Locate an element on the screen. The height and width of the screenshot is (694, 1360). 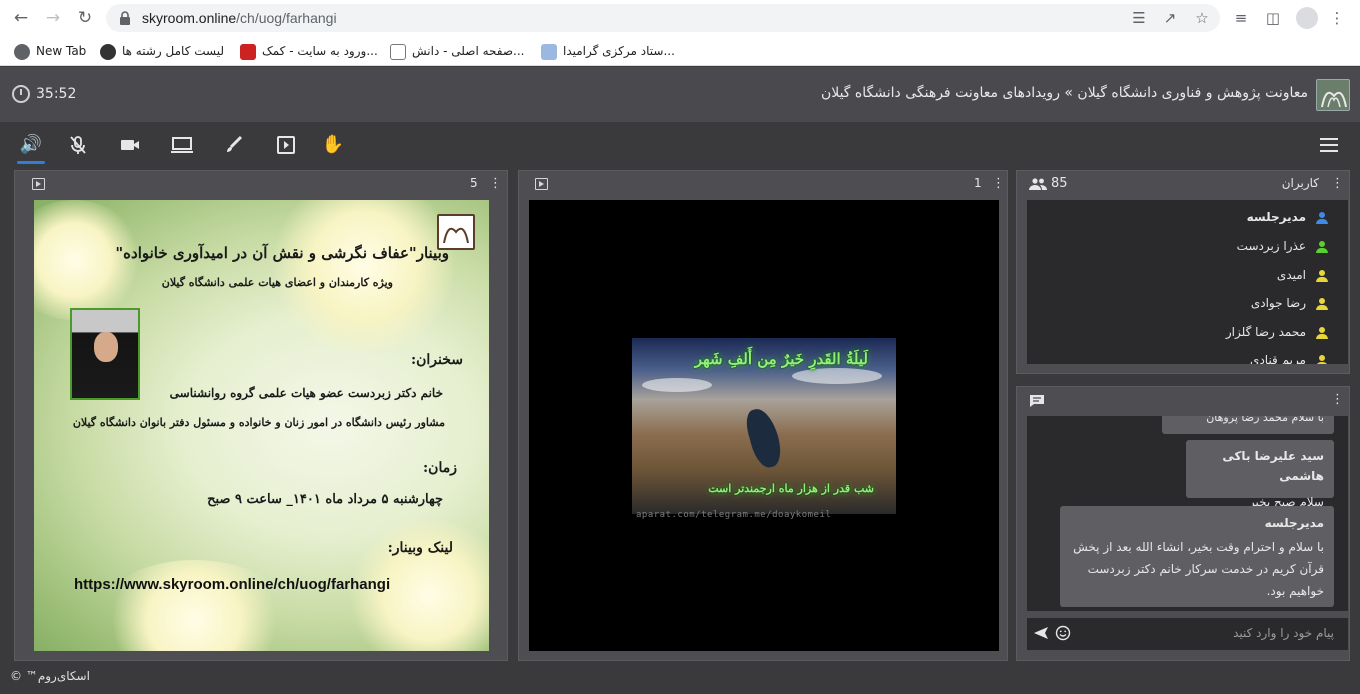
user-item: محمد رضا گلزار is located at coordinates (1277, 332).